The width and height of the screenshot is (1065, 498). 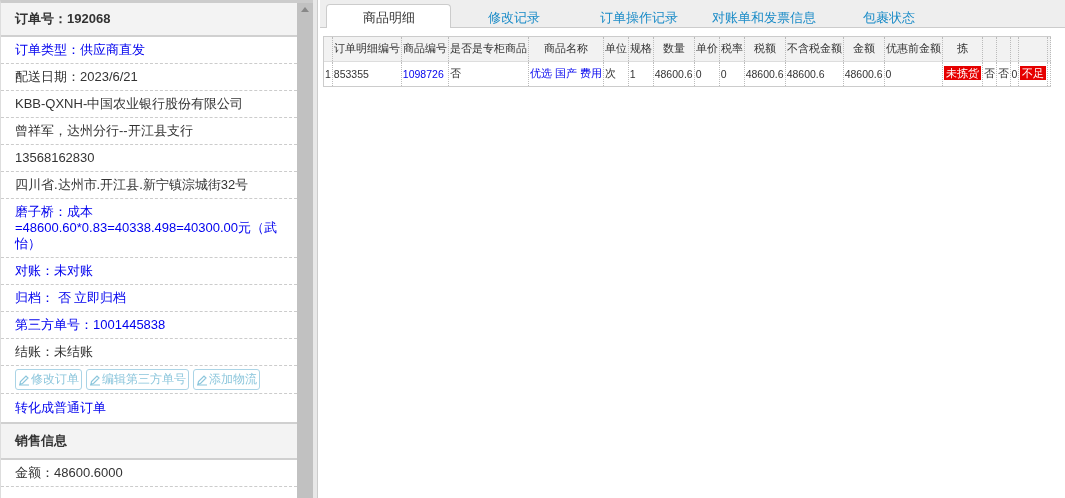 What do you see at coordinates (641, 49) in the screenshot?
I see `column-header: 规格` at bounding box center [641, 49].